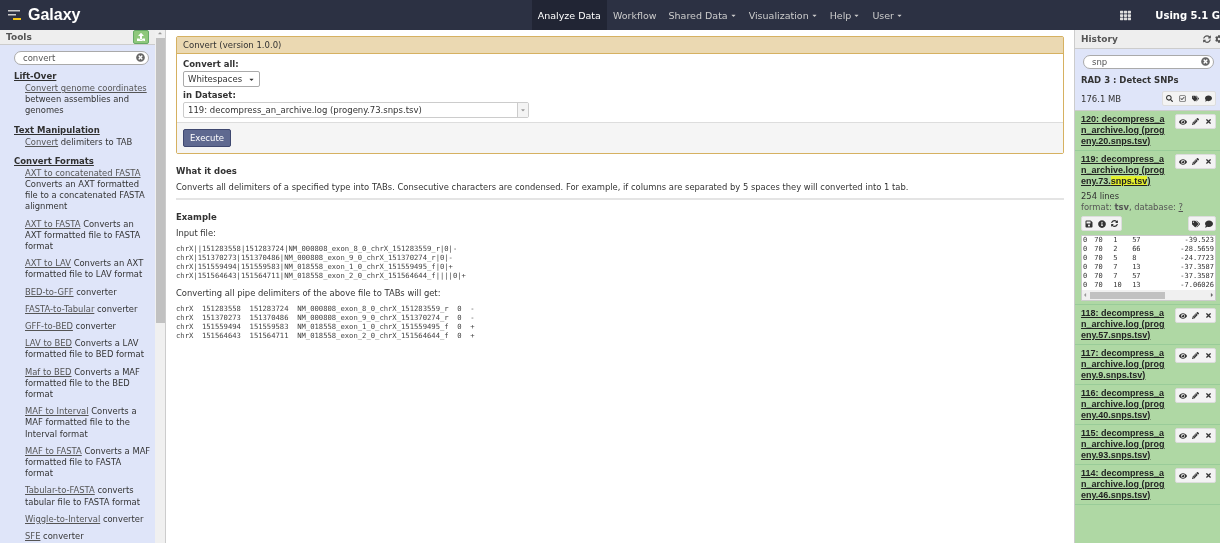 The image size is (1220, 543). Describe the element at coordinates (1125, 130) in the screenshot. I see `dataset-title: 120: decompress_an_archive.log (progeny.20.snps.tsv)` at that location.